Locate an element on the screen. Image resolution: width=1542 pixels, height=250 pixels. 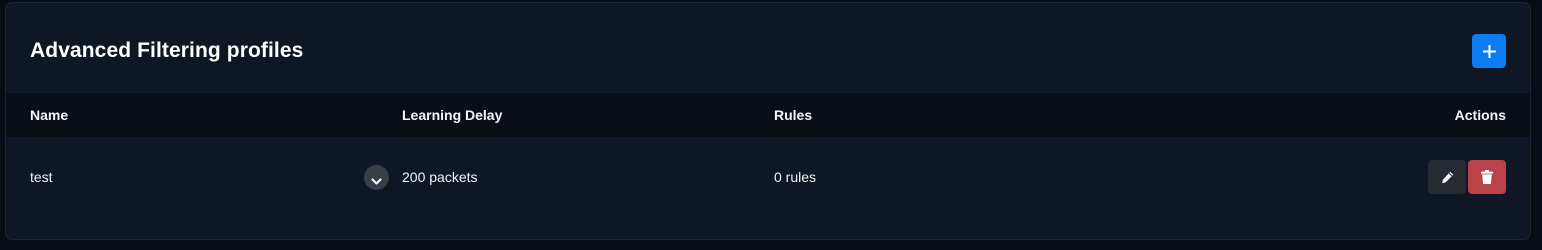
expand-row-button is located at coordinates (376, 177).